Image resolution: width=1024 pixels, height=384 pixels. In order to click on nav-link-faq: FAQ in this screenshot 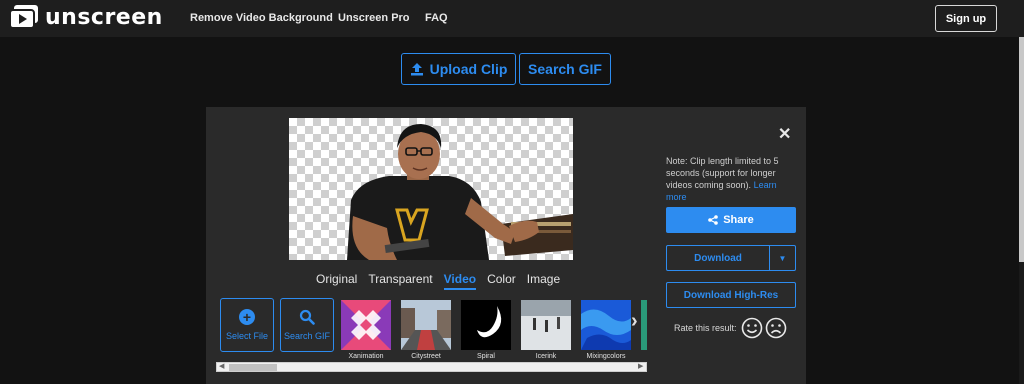, I will do `click(436, 18)`.